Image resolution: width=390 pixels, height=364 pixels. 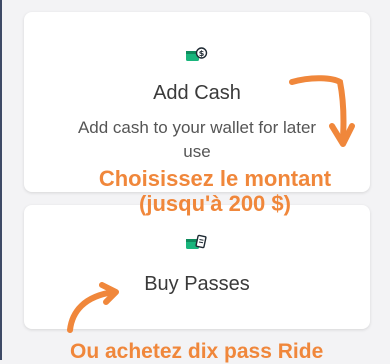 I want to click on arrow-down-icon, so click(x=322, y=111).